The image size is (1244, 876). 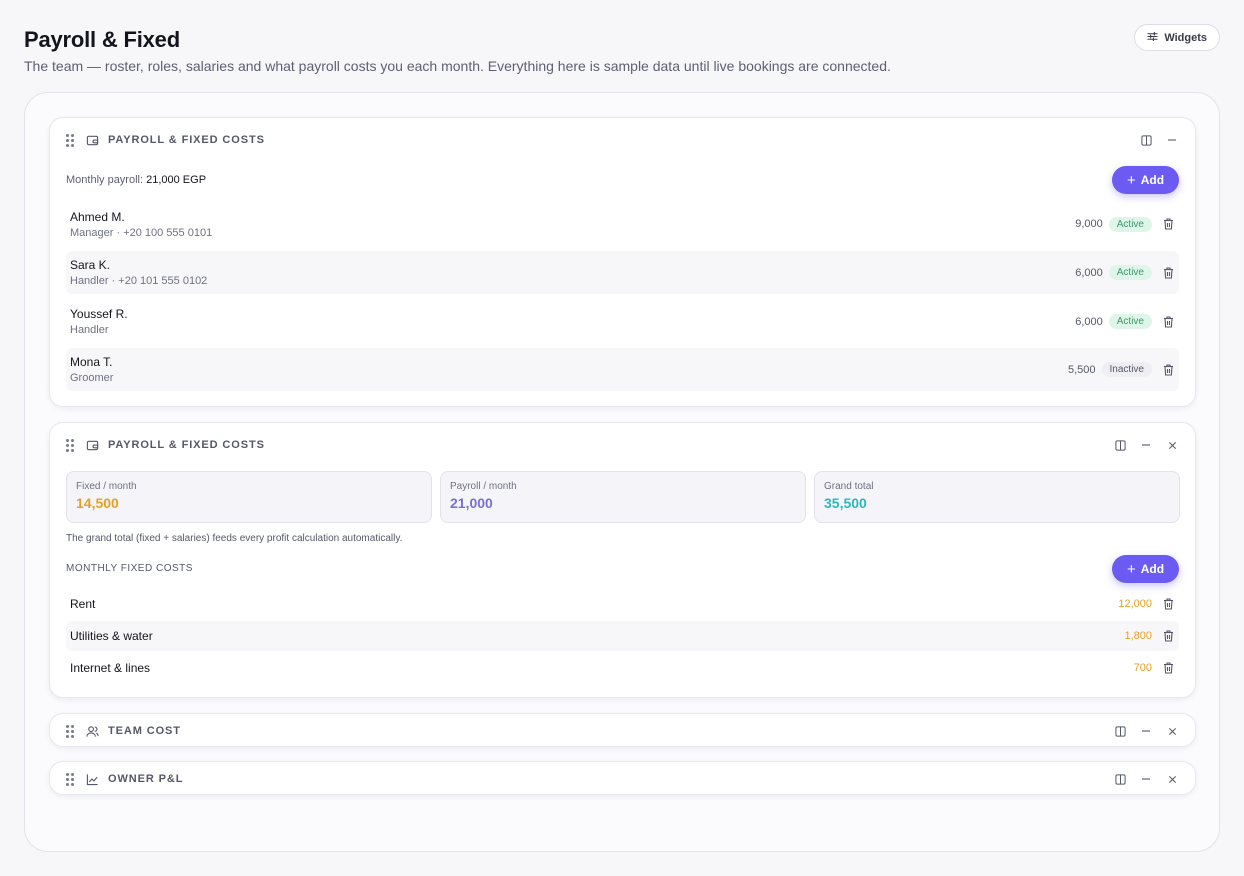 What do you see at coordinates (141, 232) in the screenshot?
I see `staff-detail: Manager · +20 100 555 0101` at bounding box center [141, 232].